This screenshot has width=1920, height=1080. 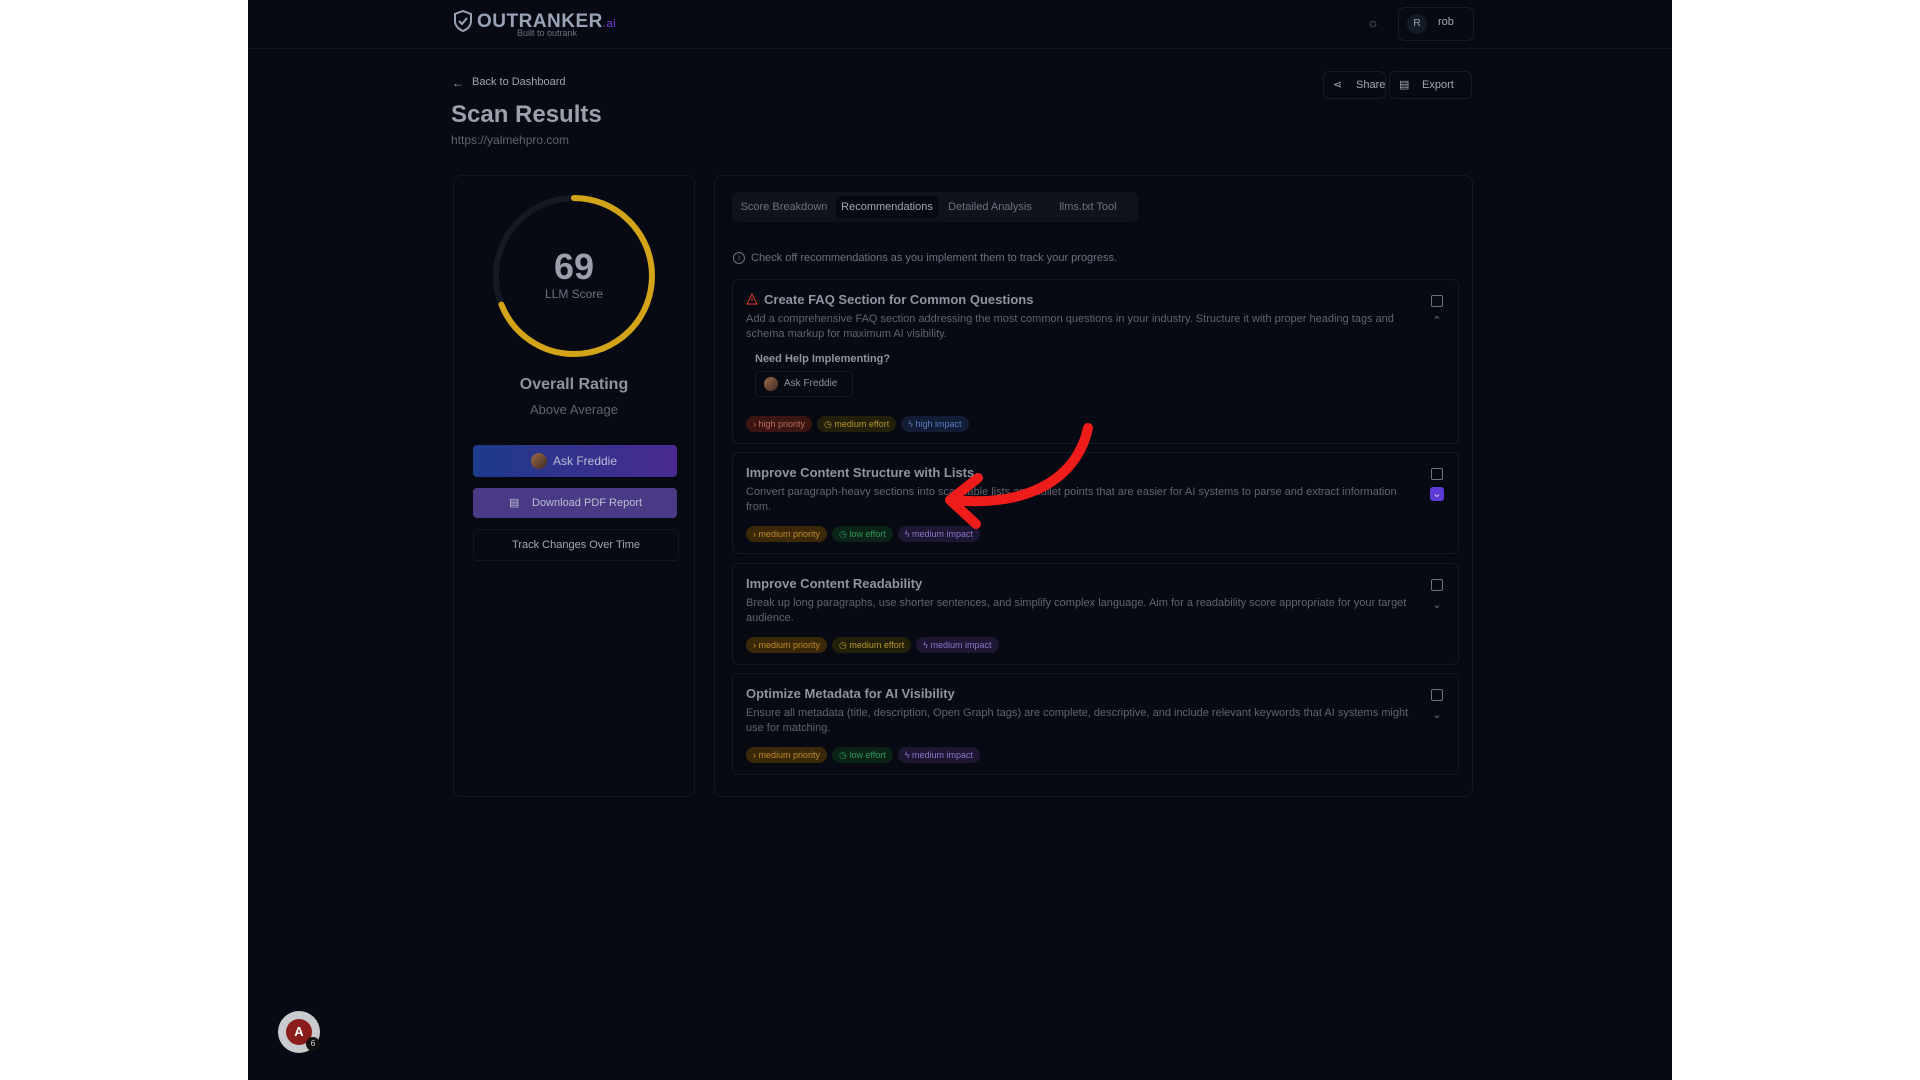 What do you see at coordinates (463, 21) in the screenshot?
I see `shield-logo-icon` at bounding box center [463, 21].